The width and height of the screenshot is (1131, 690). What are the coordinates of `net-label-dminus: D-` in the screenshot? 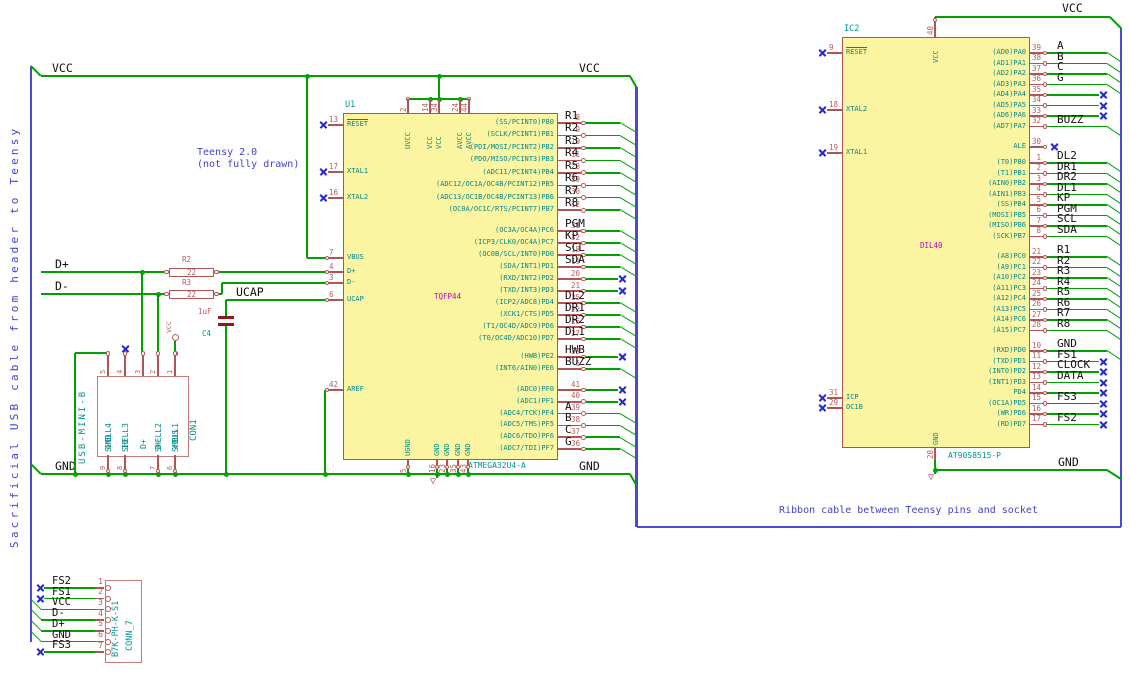 It's located at (62, 286).